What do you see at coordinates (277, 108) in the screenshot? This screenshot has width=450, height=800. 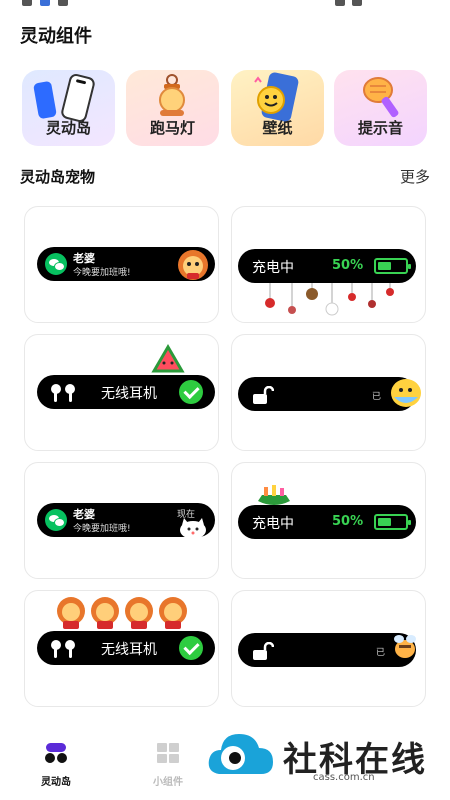 I see `component-card-wallpaper: 壁纸` at bounding box center [277, 108].